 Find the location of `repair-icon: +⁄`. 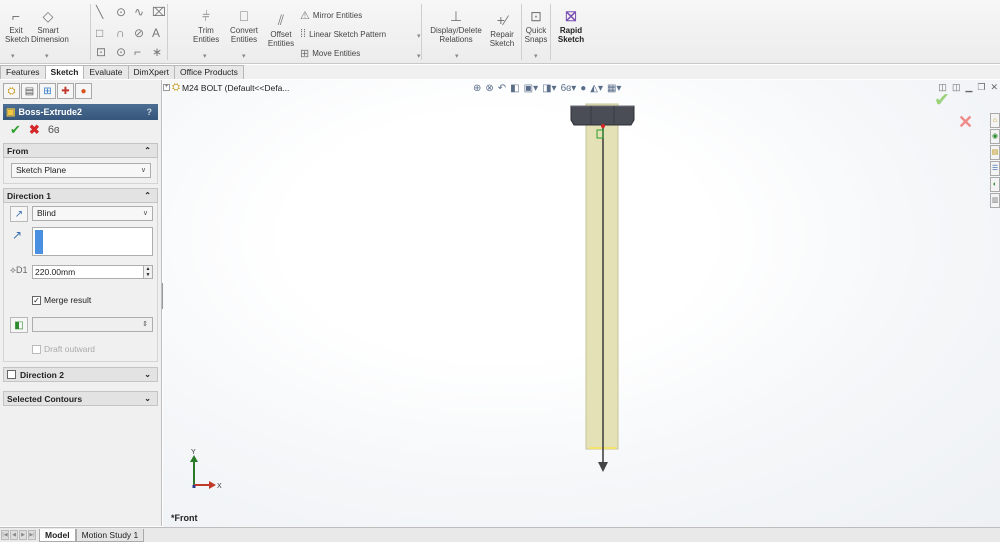

repair-icon: +⁄ is located at coordinates (502, 20).